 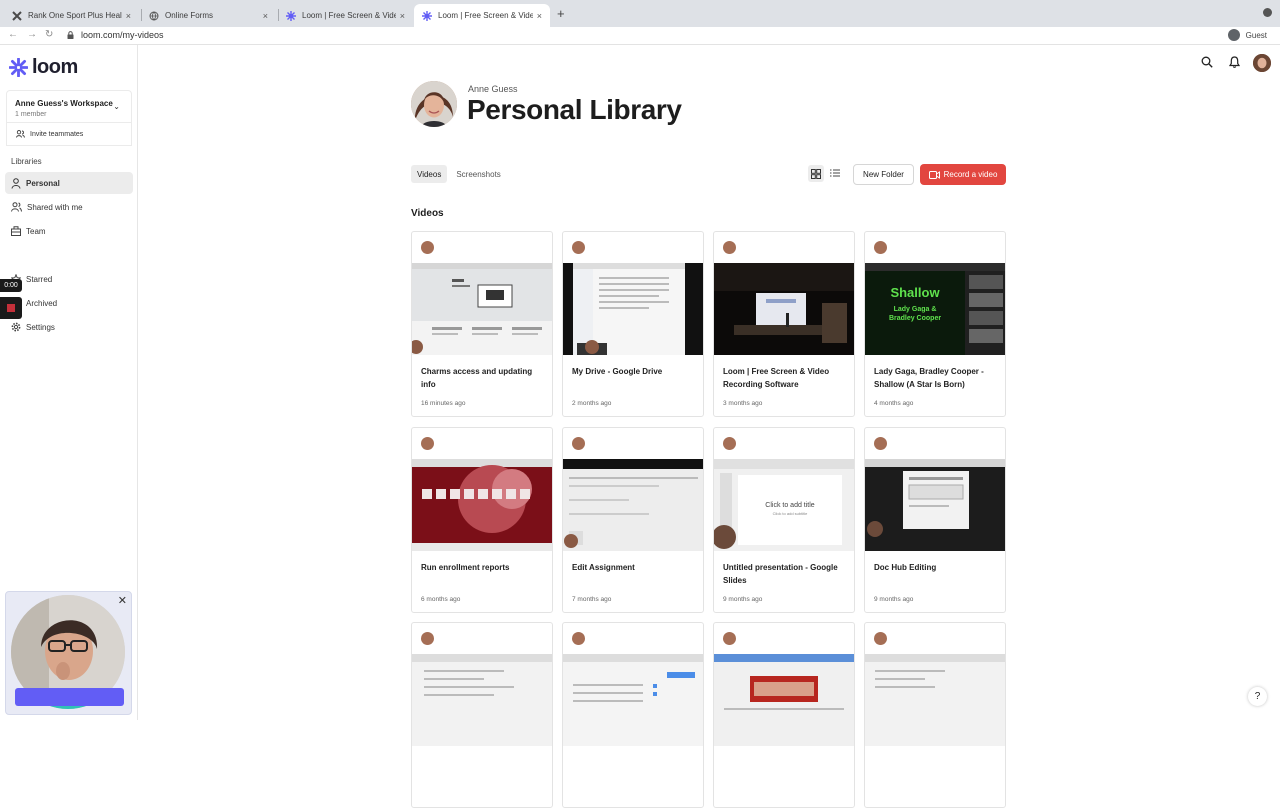 What do you see at coordinates (69, 303) in the screenshot?
I see `sidebar-item-archived: Archived` at bounding box center [69, 303].